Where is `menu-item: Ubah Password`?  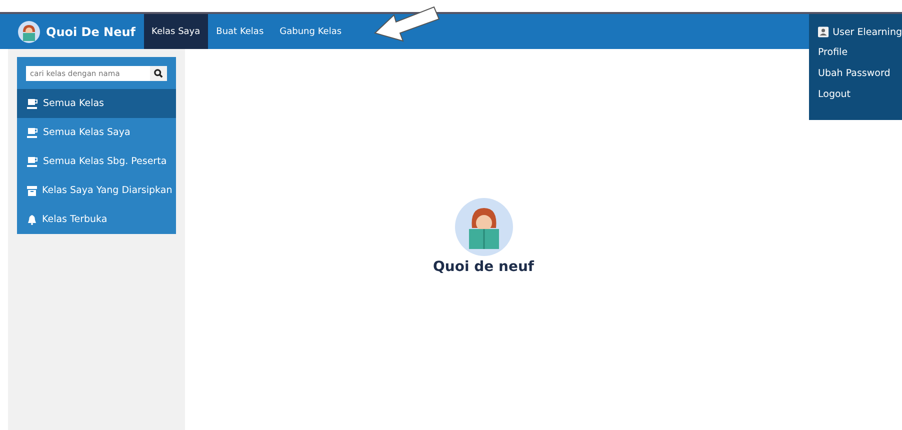 menu-item: Ubah Password is located at coordinates (855, 73).